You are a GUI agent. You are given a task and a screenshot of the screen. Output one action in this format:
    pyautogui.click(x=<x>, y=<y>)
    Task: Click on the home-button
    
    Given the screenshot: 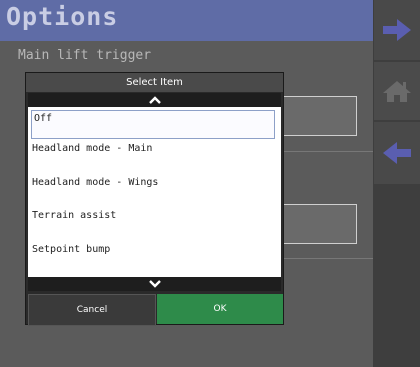 What is the action you would take?
    pyautogui.click(x=397, y=91)
    